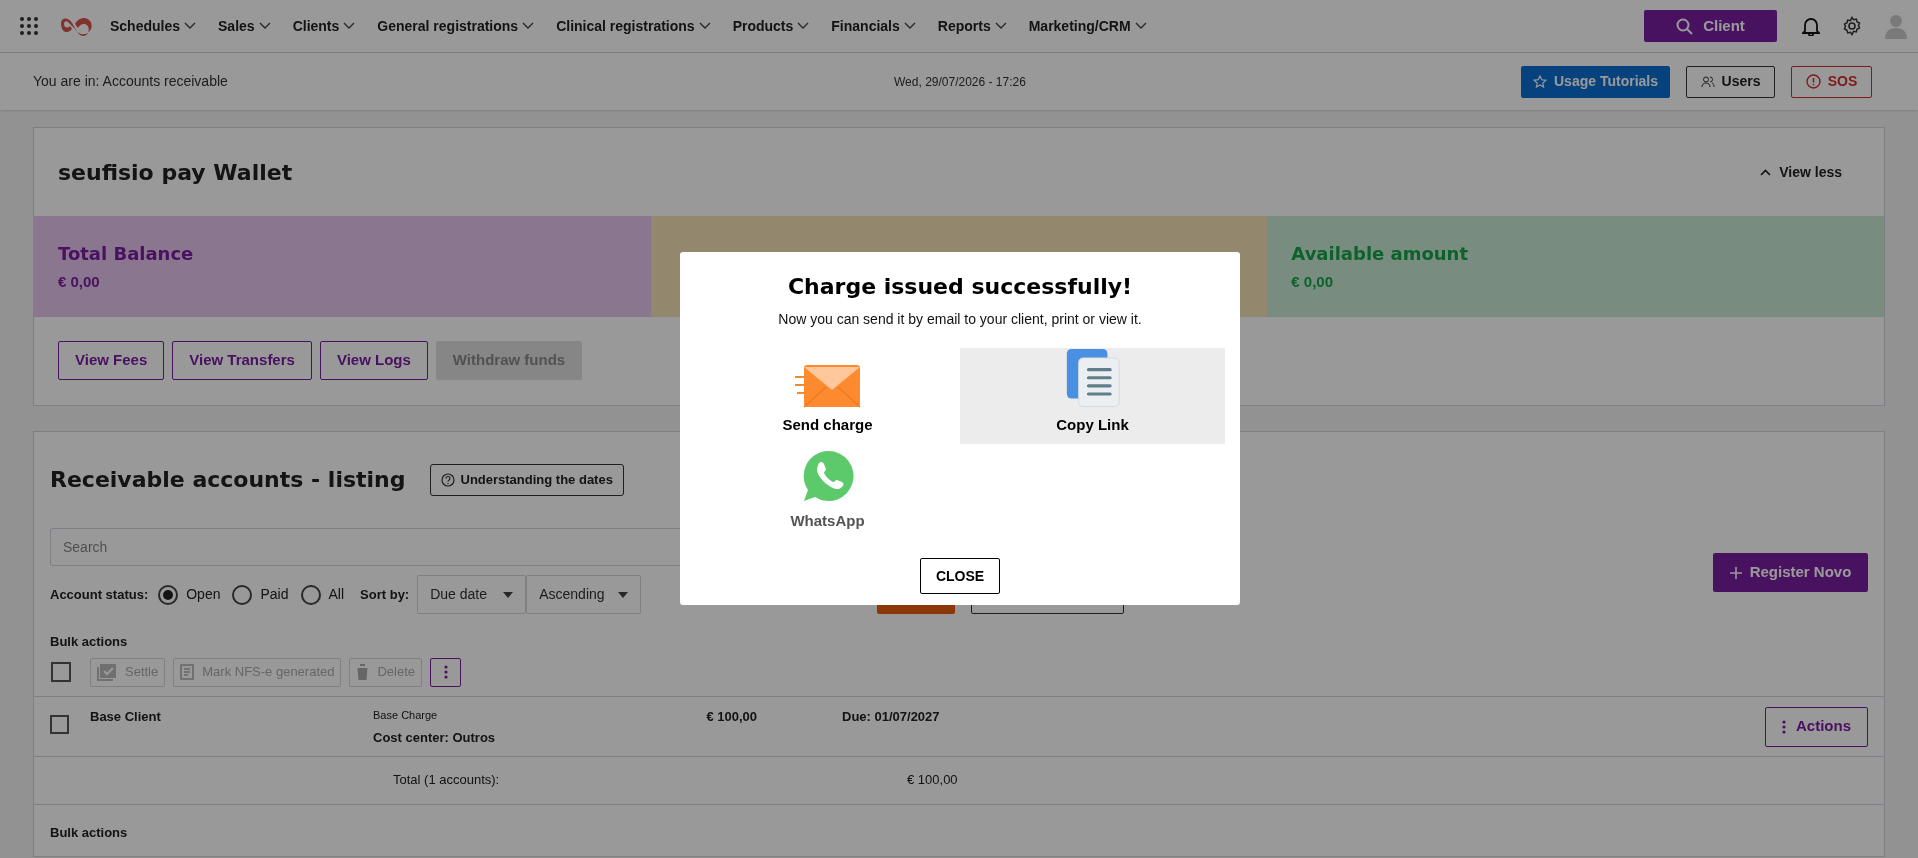 The height and width of the screenshot is (858, 1918). What do you see at coordinates (1790, 572) in the screenshot?
I see `register-button: Register Novo` at bounding box center [1790, 572].